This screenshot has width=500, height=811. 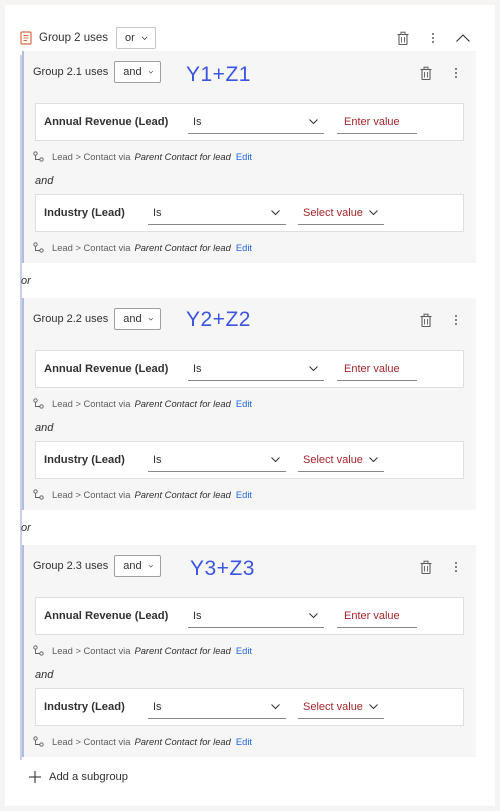 What do you see at coordinates (130, 38) in the screenshot?
I see `outer-group-operator-value: or` at bounding box center [130, 38].